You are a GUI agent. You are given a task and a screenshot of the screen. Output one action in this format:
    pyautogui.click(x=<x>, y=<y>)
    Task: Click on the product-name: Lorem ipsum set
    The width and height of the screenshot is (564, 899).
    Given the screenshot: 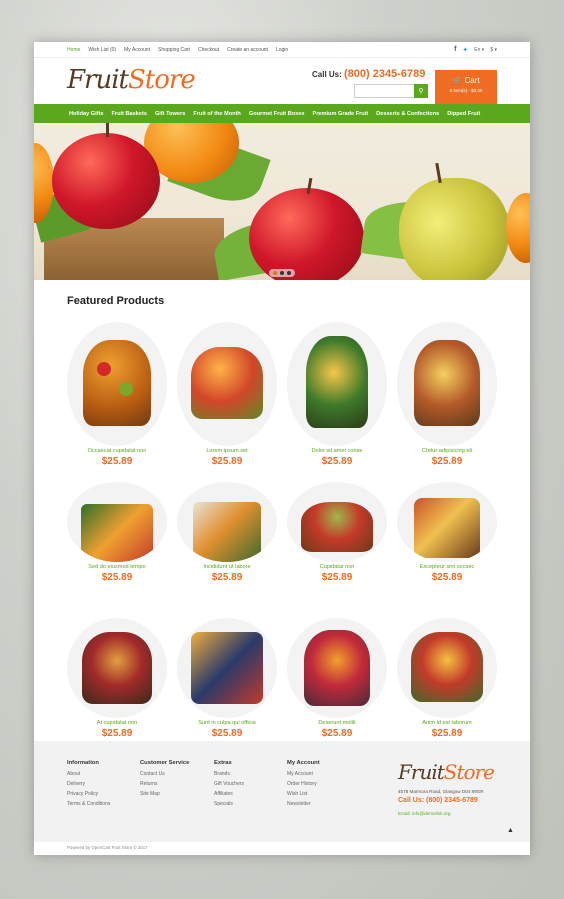 What is the action you would take?
    pyautogui.click(x=227, y=451)
    